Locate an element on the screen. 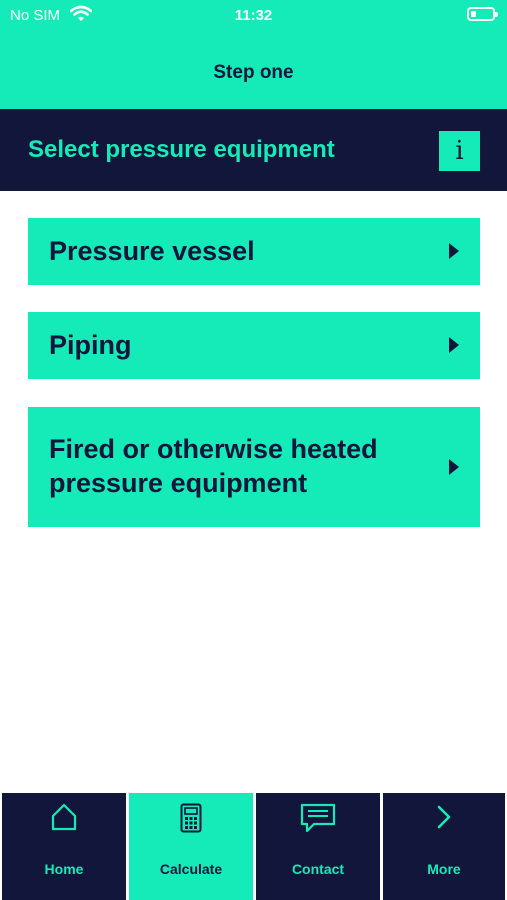 This screenshot has width=507, height=900. tab-more: More is located at coordinates (444, 846).